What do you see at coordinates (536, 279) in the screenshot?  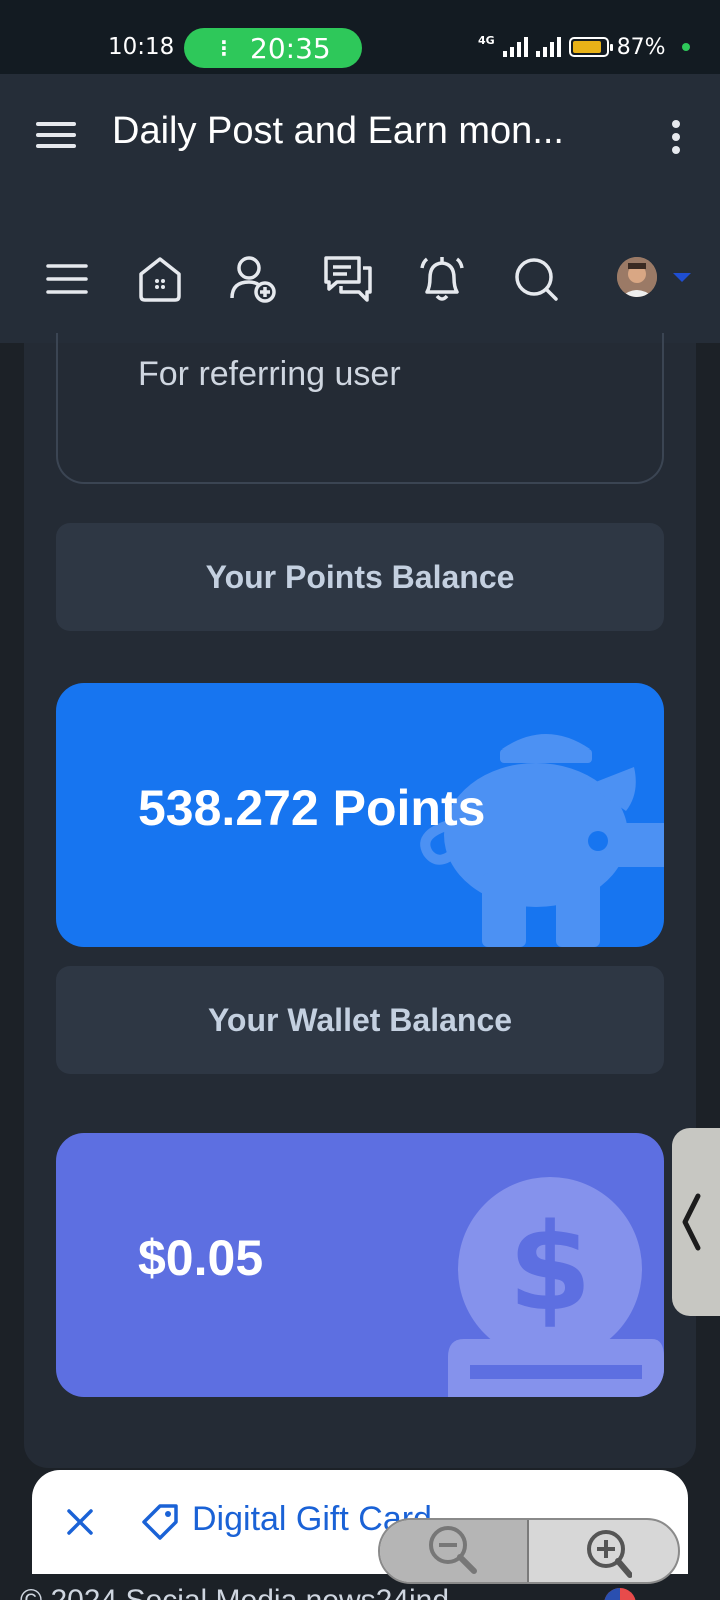 I see `search-icon` at bounding box center [536, 279].